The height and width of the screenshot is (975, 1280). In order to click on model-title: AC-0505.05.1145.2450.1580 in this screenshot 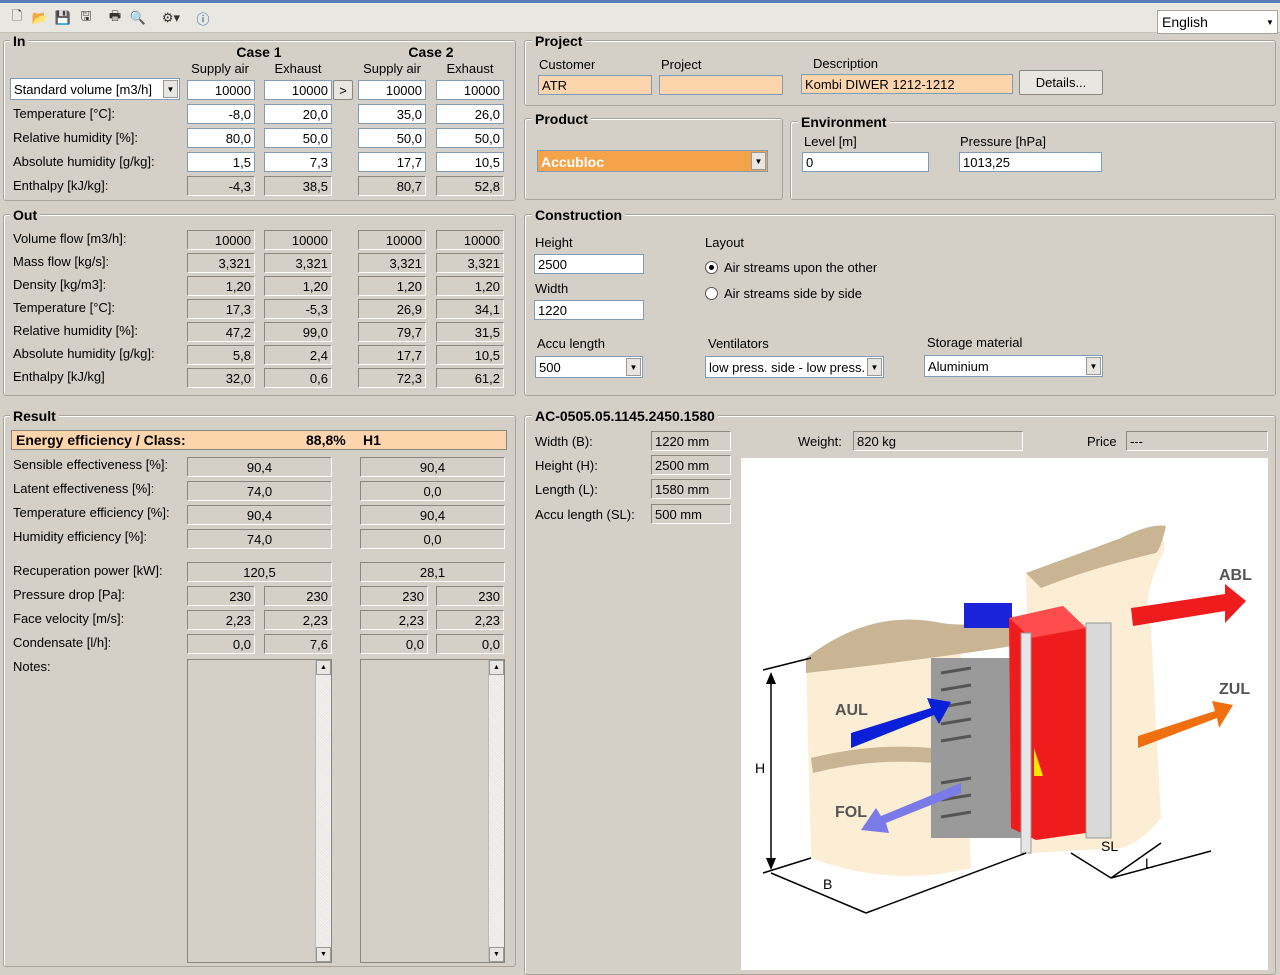, I will do `click(625, 416)`.